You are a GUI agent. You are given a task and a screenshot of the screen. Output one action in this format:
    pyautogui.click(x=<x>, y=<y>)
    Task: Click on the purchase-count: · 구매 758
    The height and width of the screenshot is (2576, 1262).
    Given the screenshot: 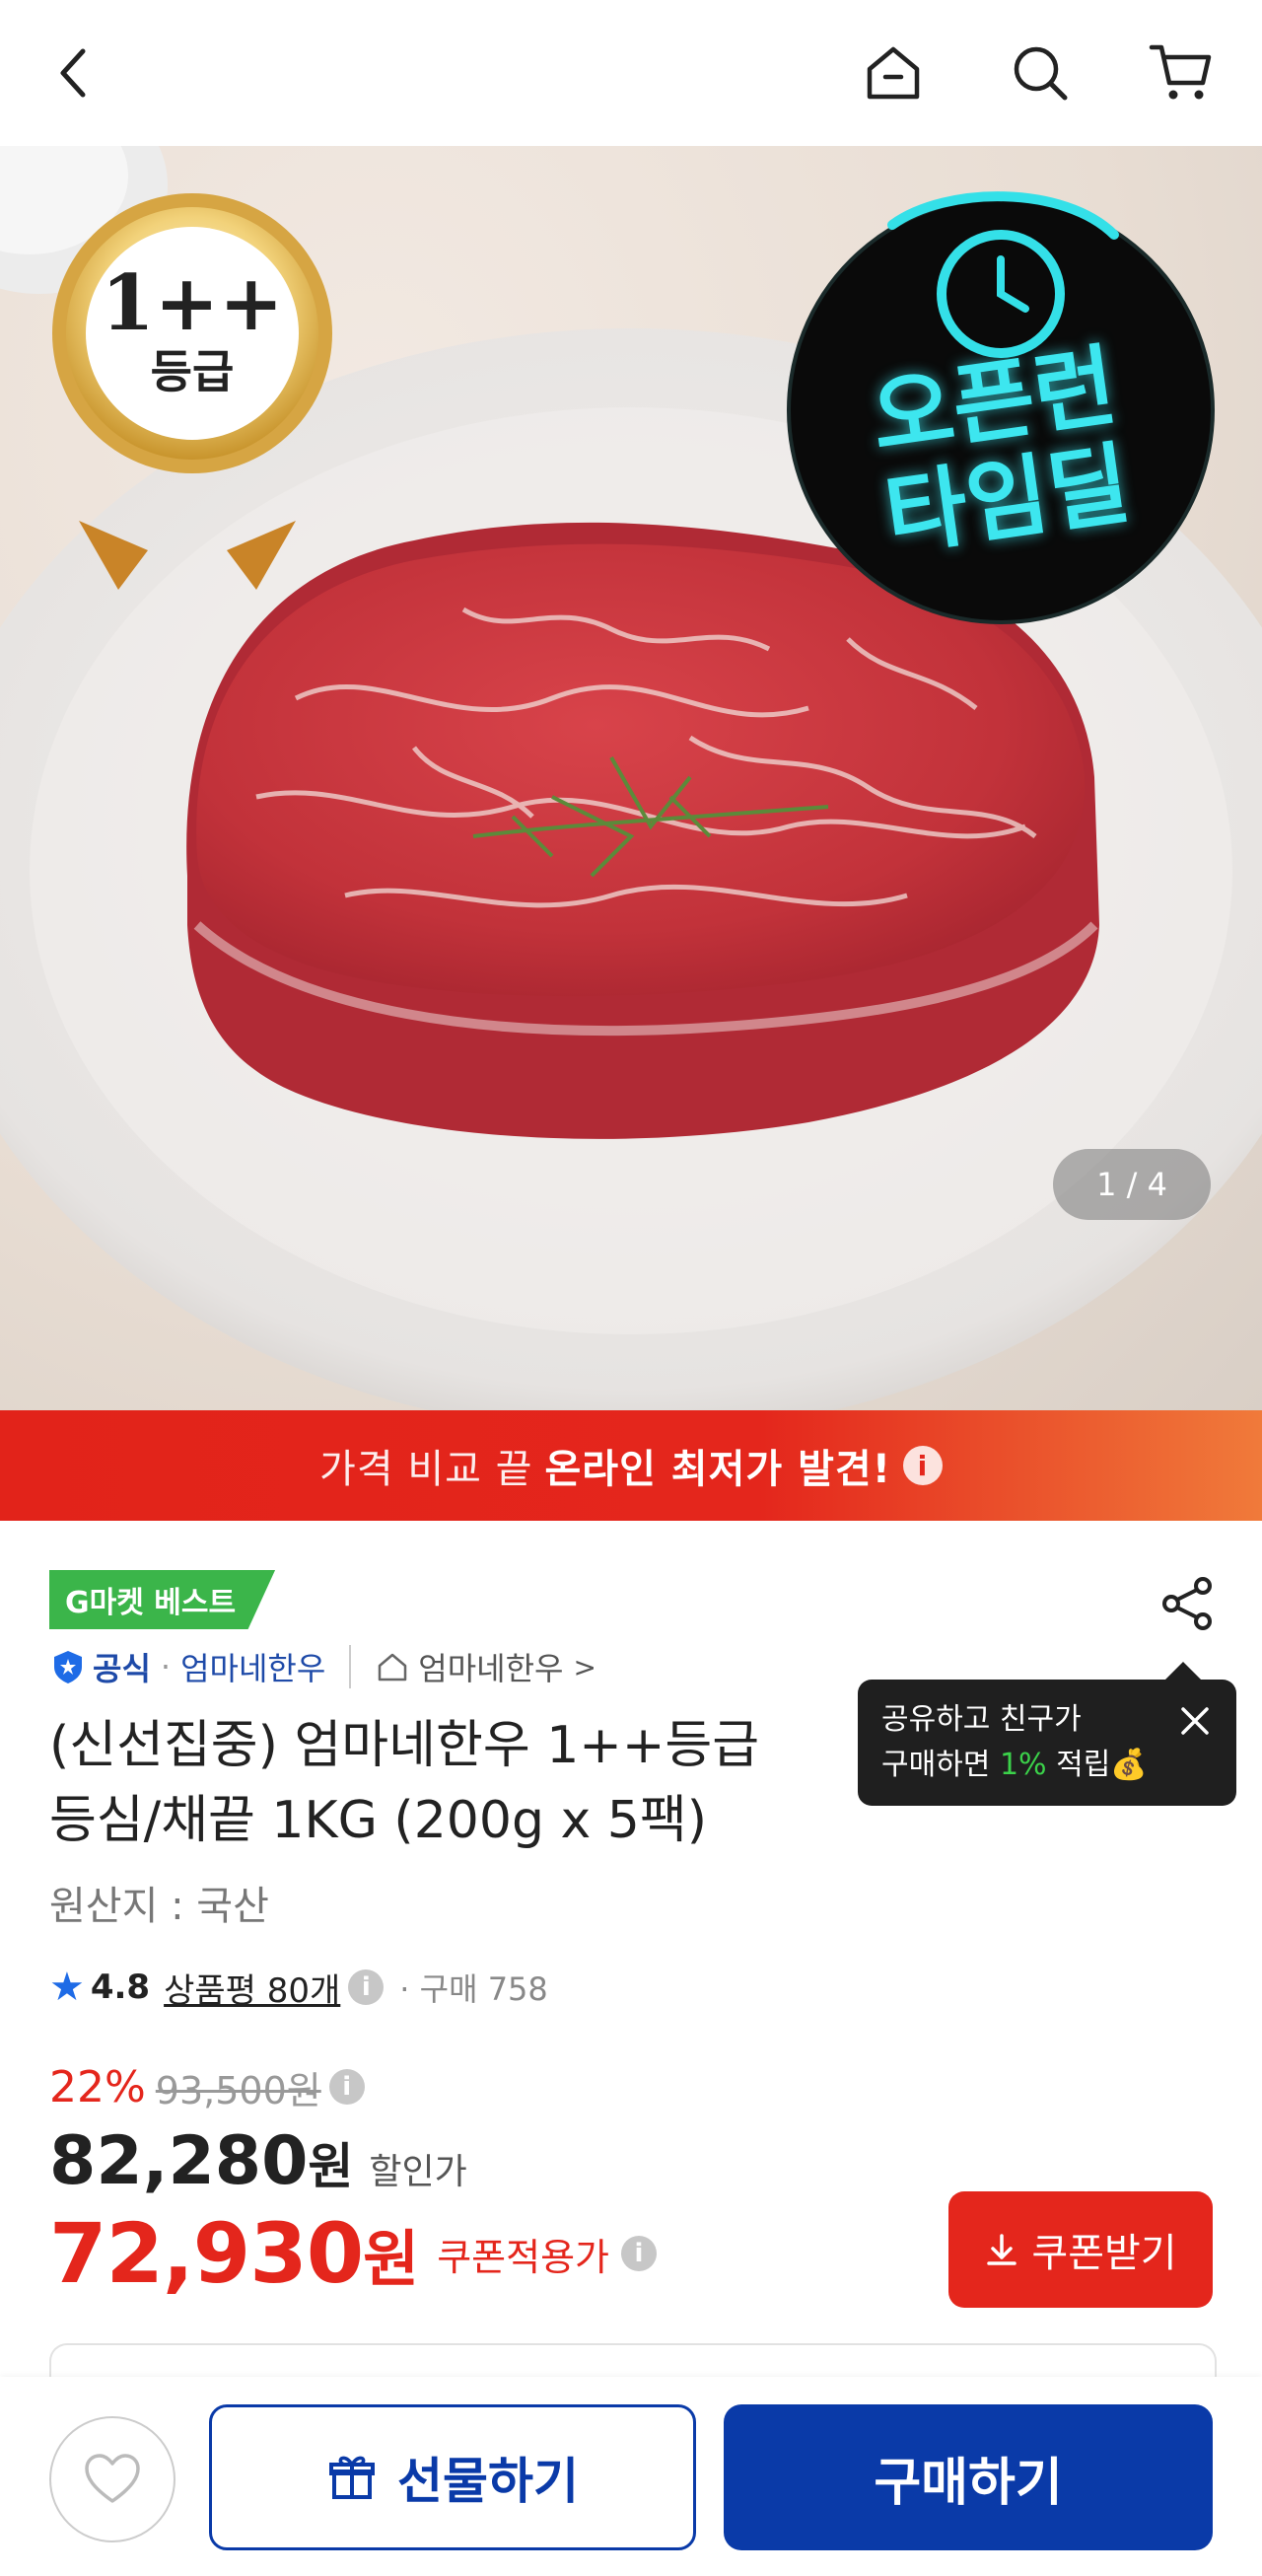 What is the action you would take?
    pyautogui.click(x=473, y=1989)
    